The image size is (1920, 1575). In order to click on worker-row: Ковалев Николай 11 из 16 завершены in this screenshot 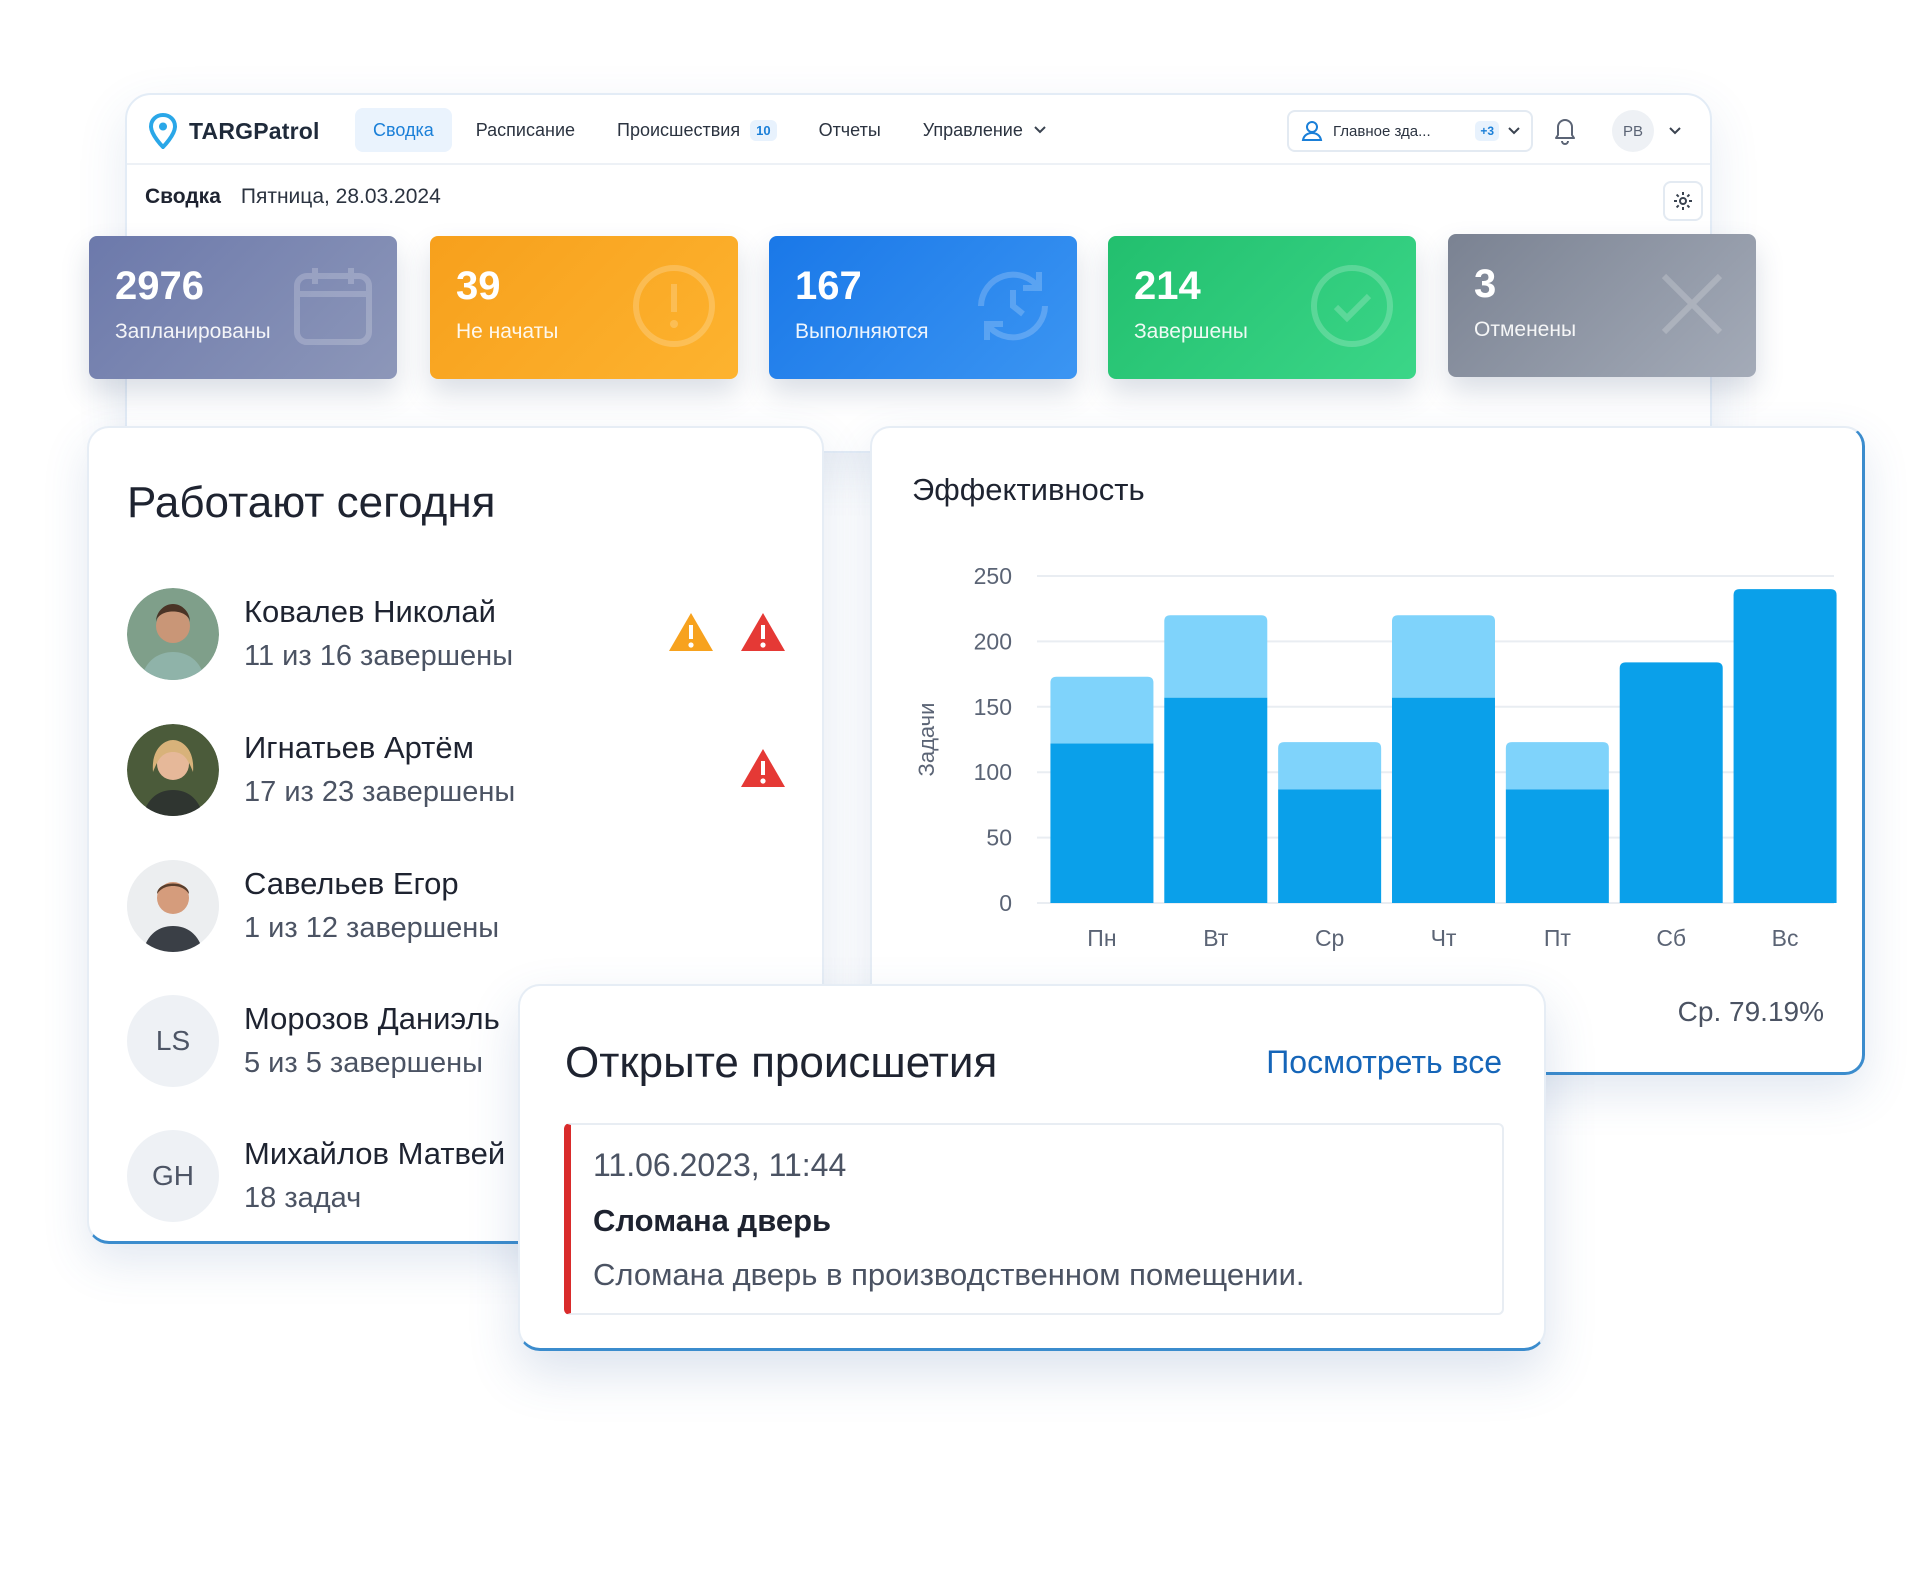, I will do `click(467, 634)`.